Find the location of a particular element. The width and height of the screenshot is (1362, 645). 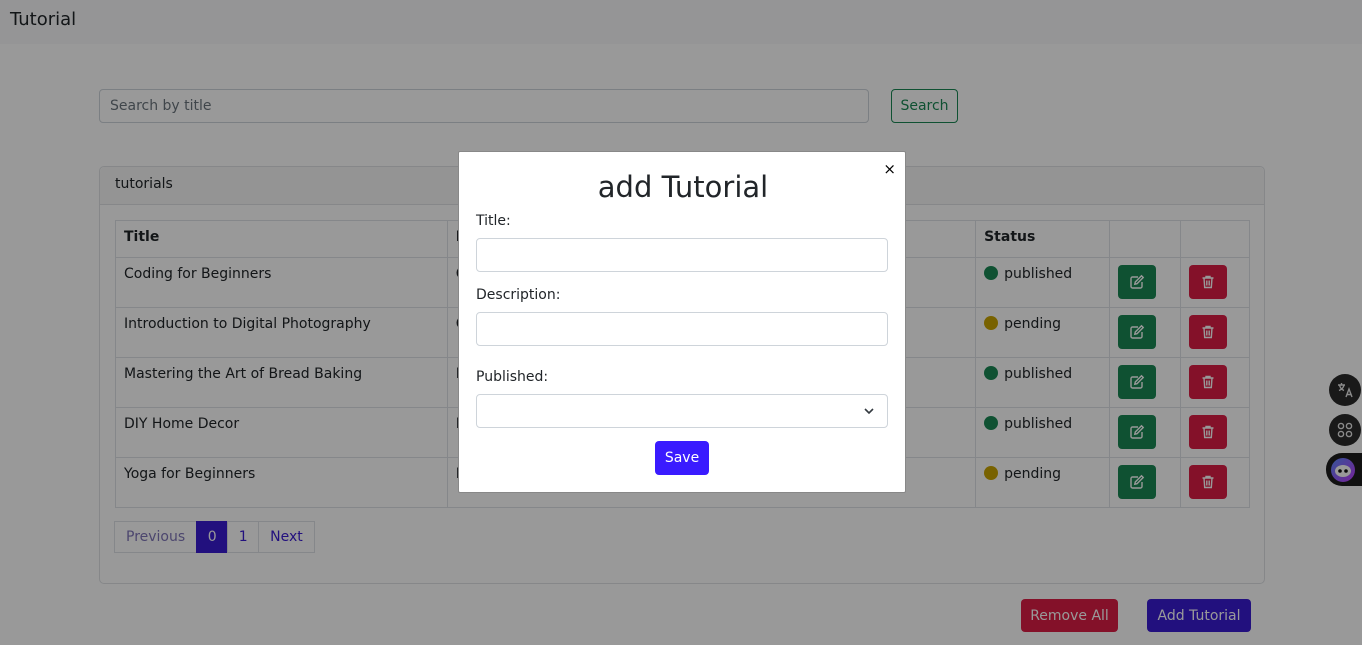

modal-title: add Tutorial is located at coordinates (683, 187).